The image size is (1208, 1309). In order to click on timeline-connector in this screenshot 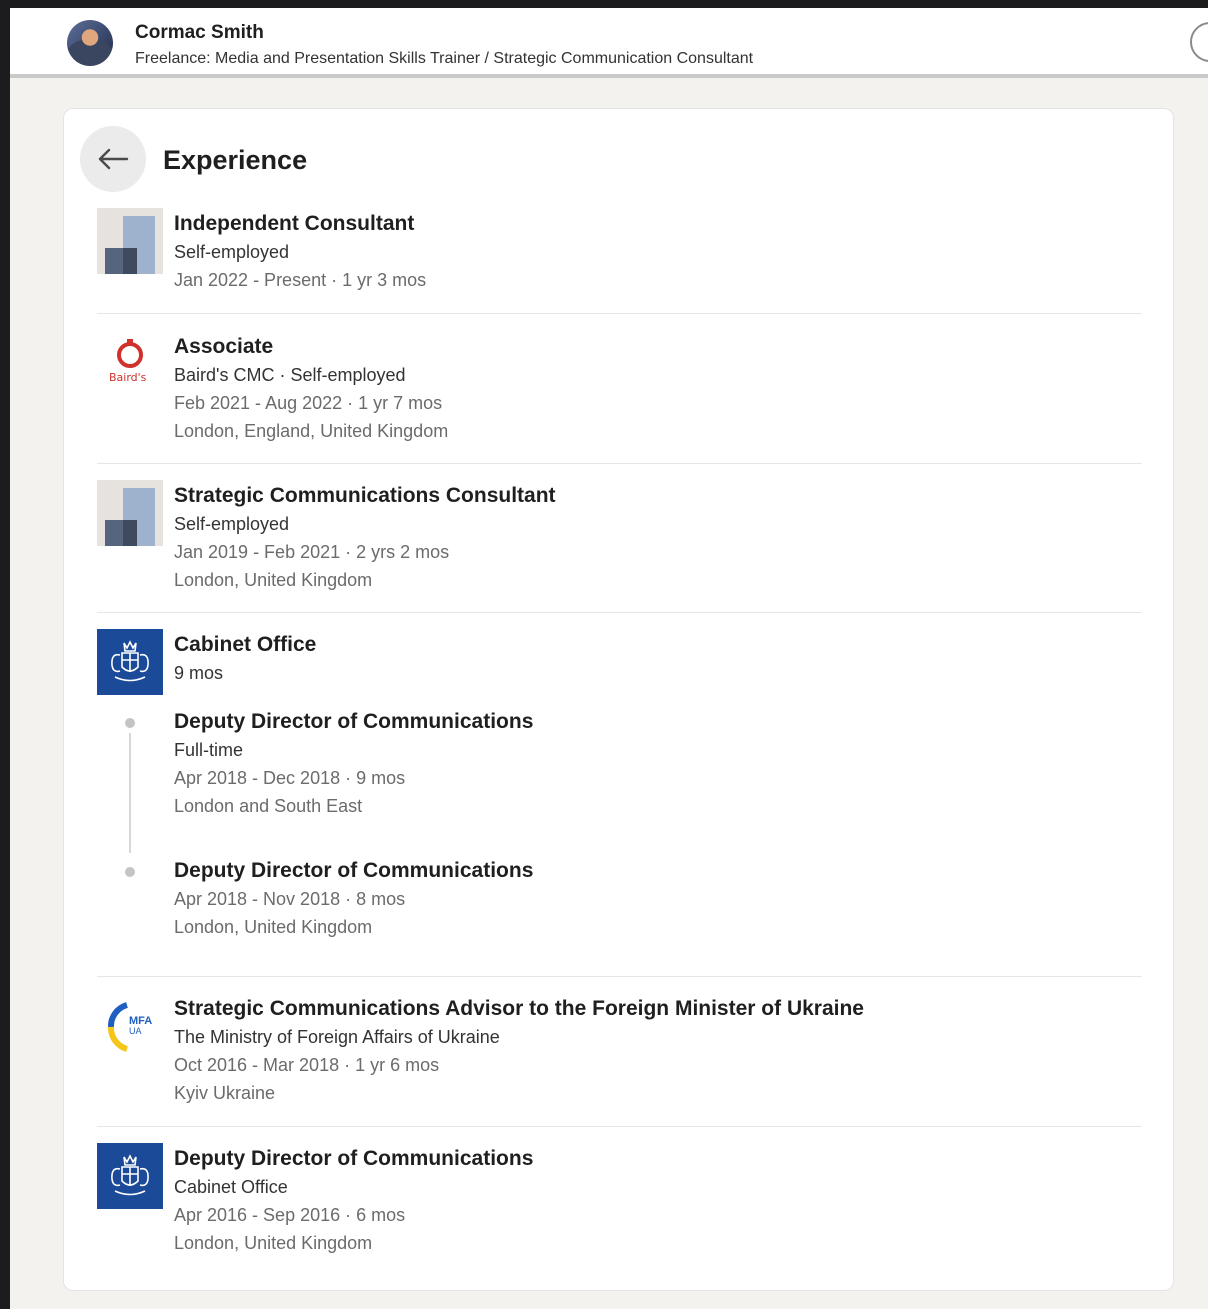, I will do `click(130, 793)`.